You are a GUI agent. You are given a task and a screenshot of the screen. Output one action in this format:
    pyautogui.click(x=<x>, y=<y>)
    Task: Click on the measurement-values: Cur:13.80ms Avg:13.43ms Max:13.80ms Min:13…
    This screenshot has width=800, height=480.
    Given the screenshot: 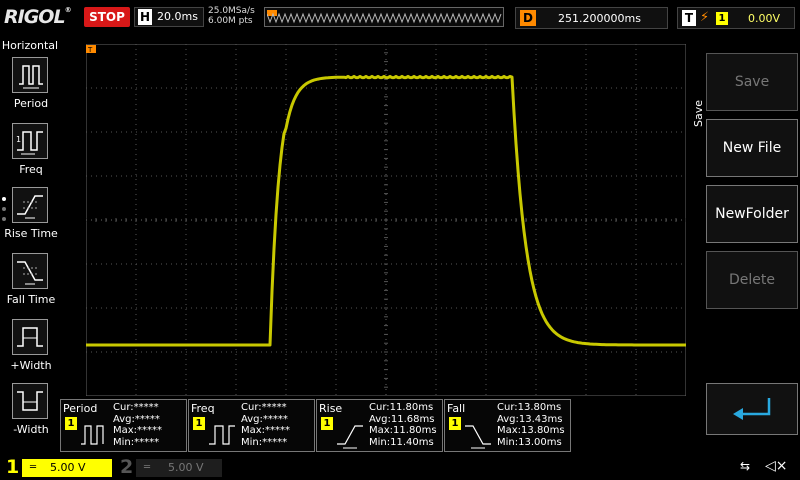 What is the action you would take?
    pyautogui.click(x=531, y=425)
    